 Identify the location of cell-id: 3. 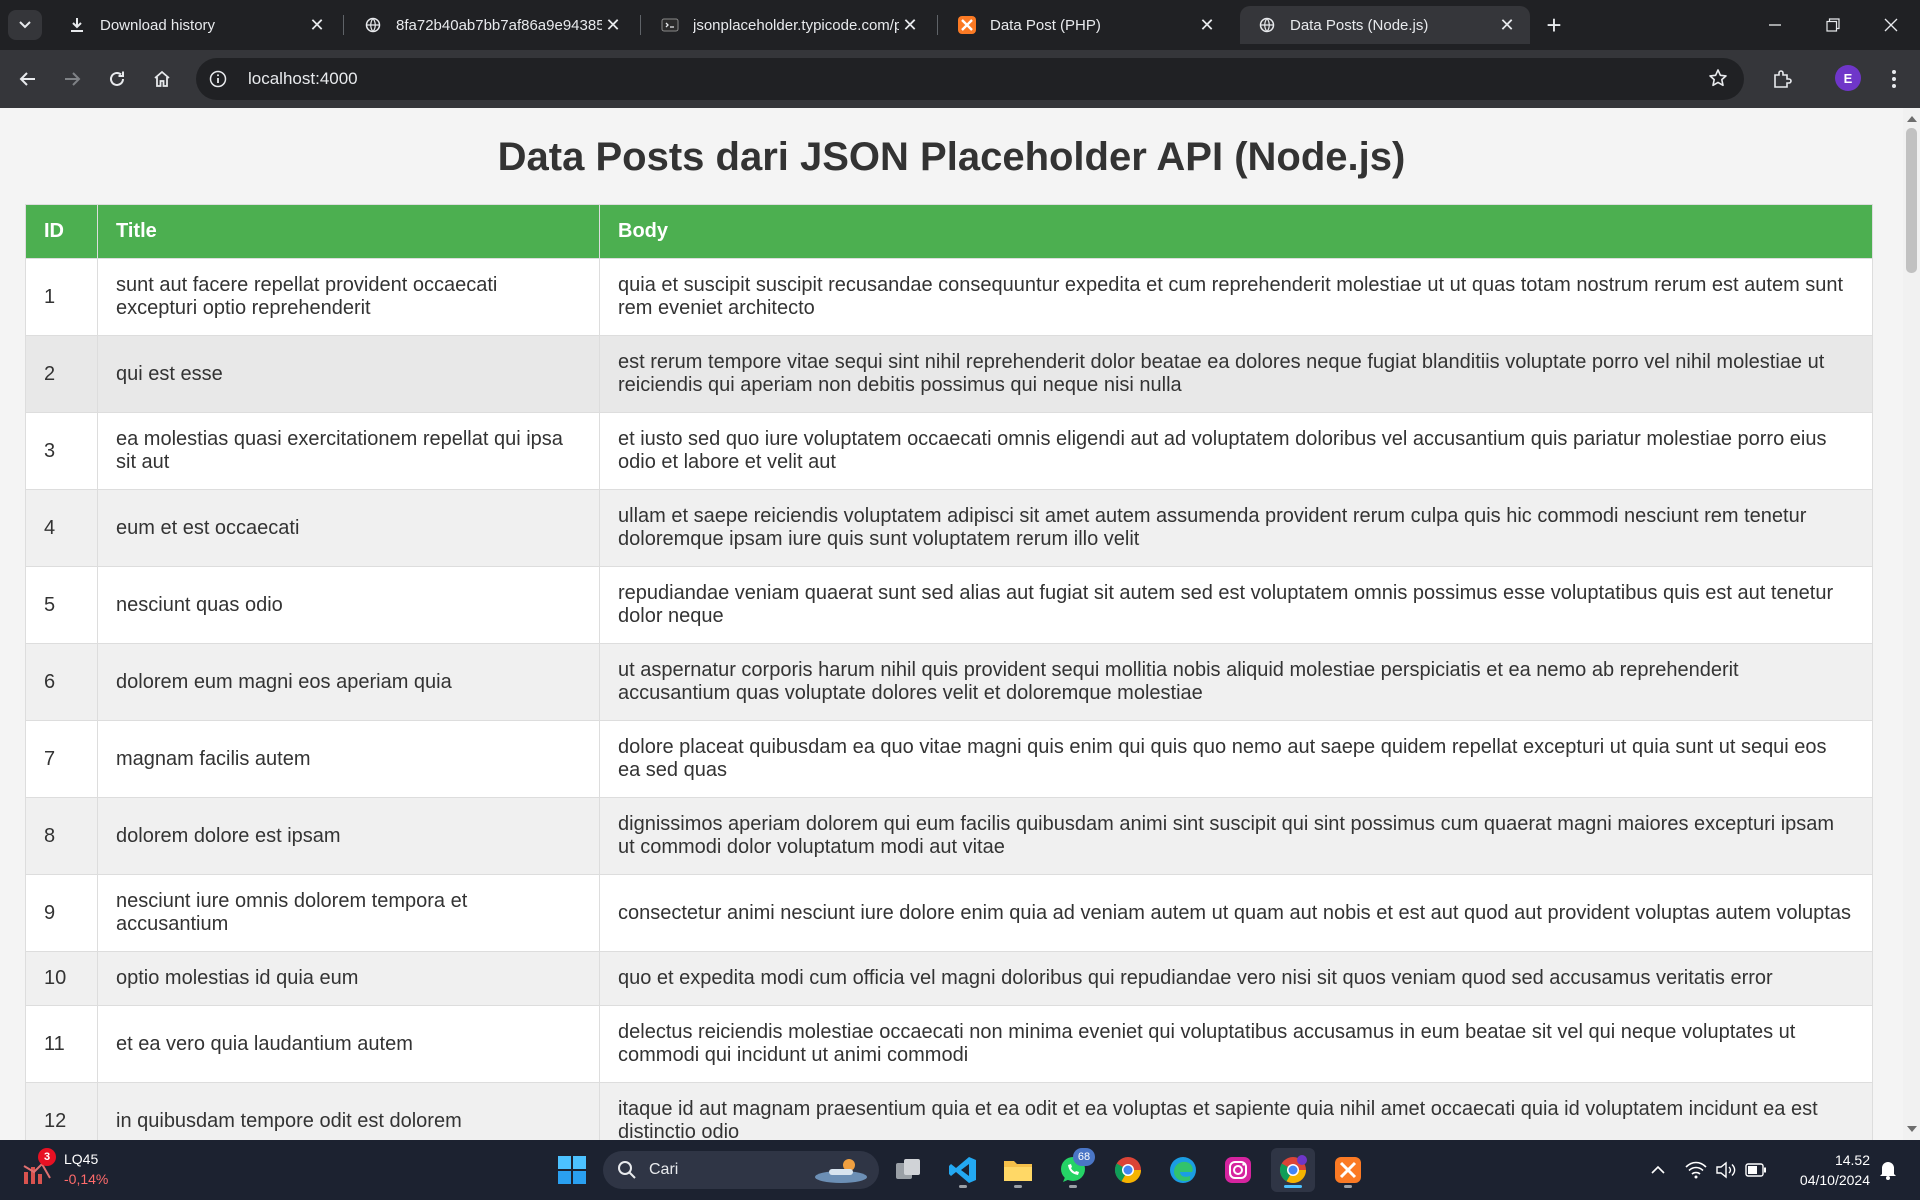
(61, 451).